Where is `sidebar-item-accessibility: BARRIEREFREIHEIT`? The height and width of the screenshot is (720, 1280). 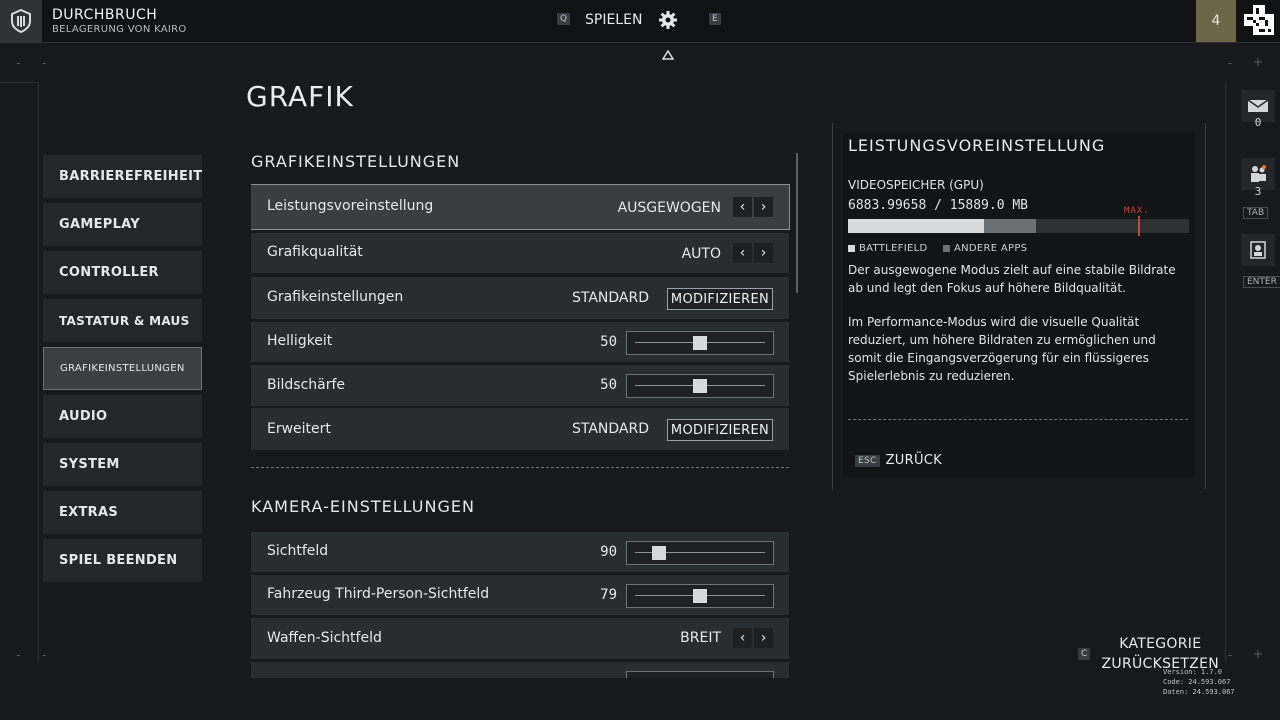 sidebar-item-accessibility: BARRIEREFREIHEIT is located at coordinates (122, 176).